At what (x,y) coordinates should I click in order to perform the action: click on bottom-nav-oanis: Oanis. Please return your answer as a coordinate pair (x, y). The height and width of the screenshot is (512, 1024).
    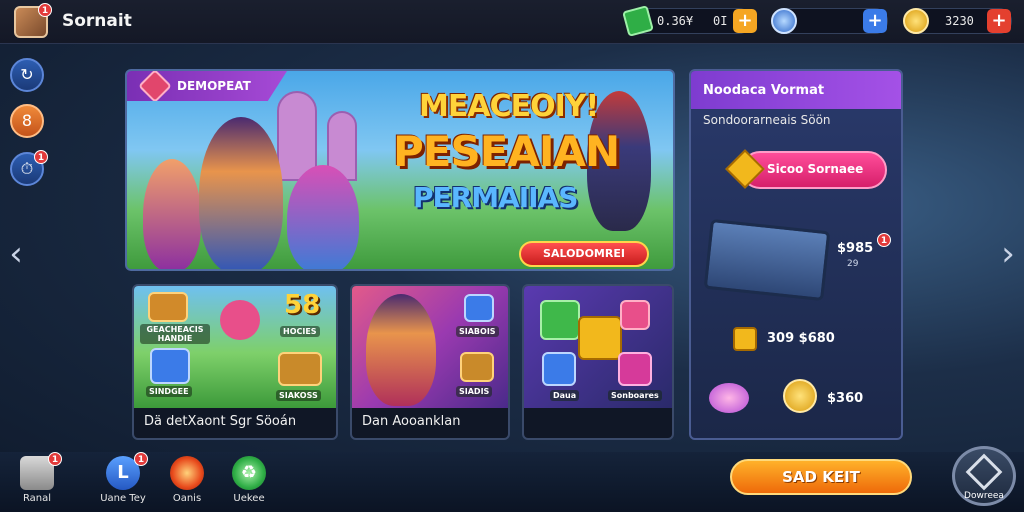
    Looking at the image, I should click on (187, 480).